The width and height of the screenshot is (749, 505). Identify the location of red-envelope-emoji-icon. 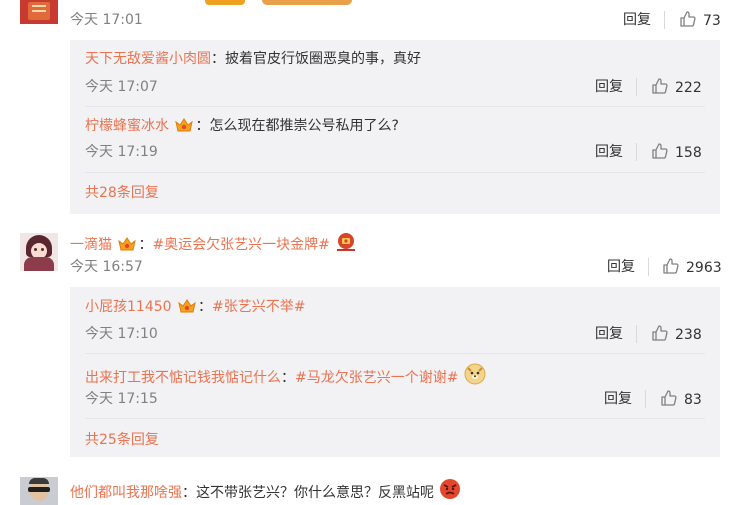
(346, 242).